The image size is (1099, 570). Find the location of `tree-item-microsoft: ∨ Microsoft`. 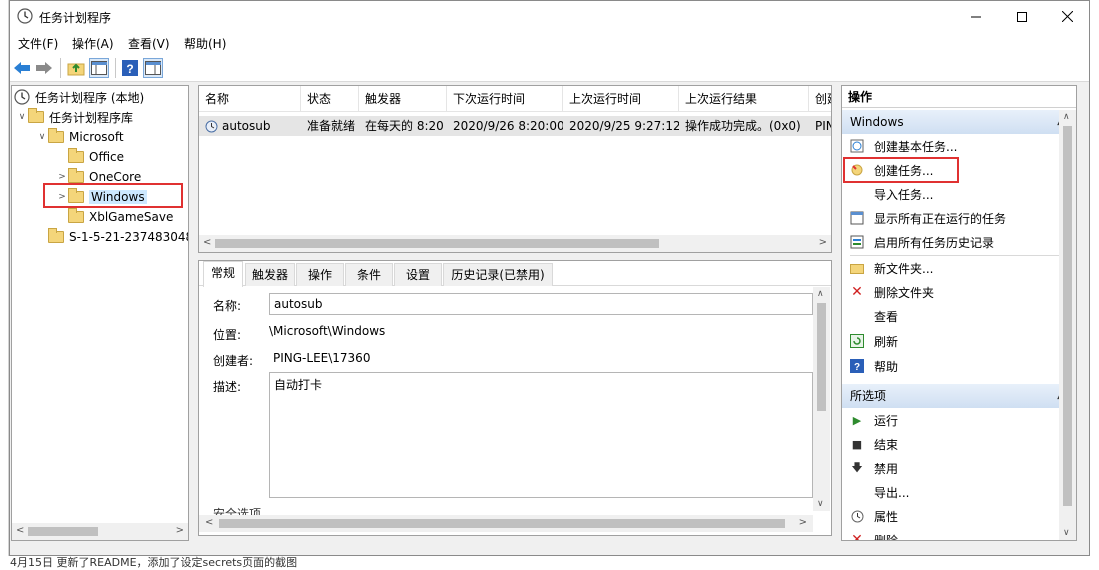

tree-item-microsoft: ∨ Microsoft is located at coordinates (80, 137).